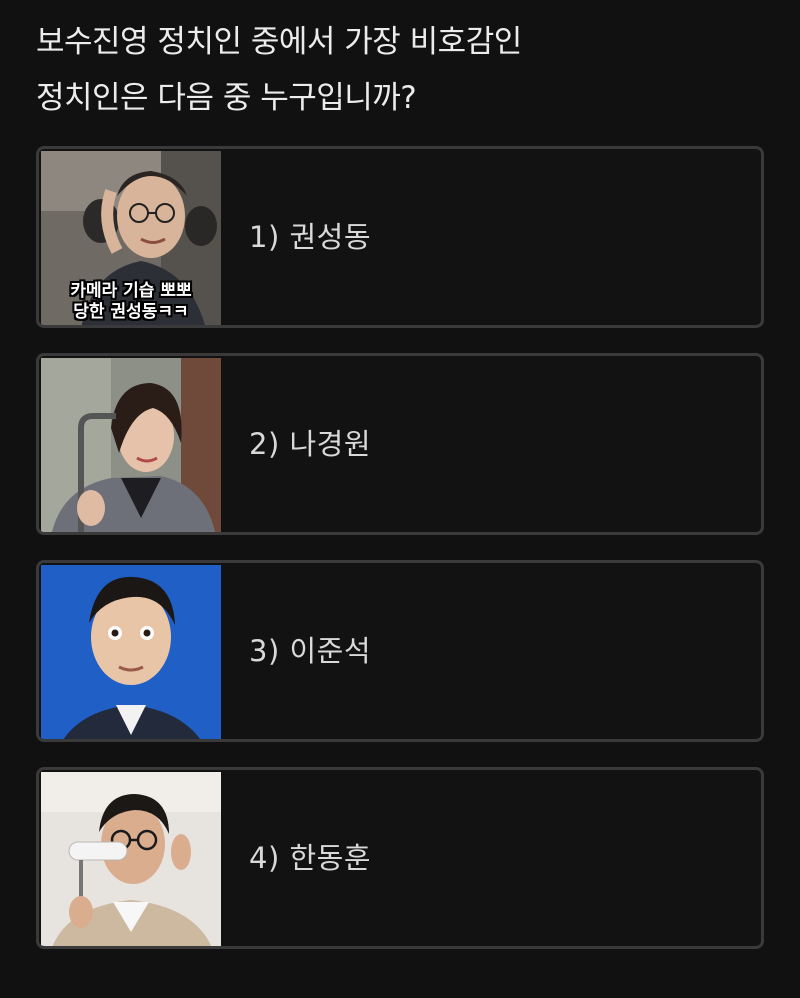 The width and height of the screenshot is (800, 998). What do you see at coordinates (131, 238) in the screenshot?
I see `option-1-photo: 카메라 기습 뽀뽀 당한 권성동ㅋㅋ` at bounding box center [131, 238].